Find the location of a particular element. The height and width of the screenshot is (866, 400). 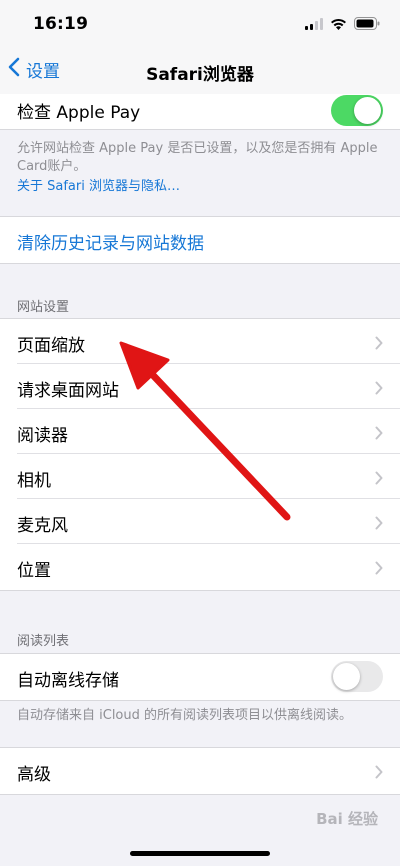

settings-row-label: 相机 is located at coordinates (34, 481).